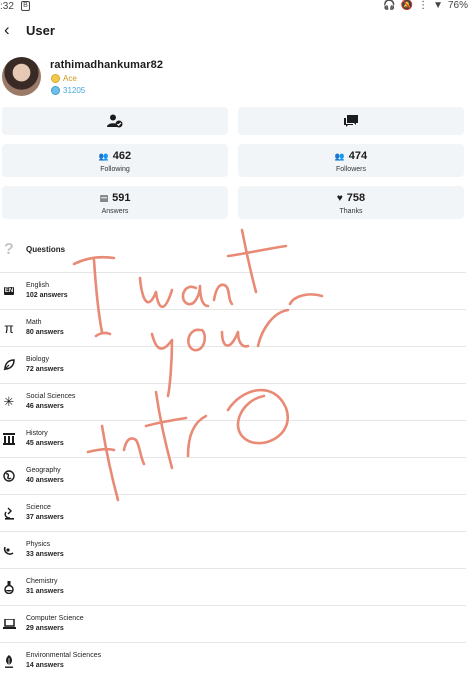  I want to click on message-button, so click(351, 121).